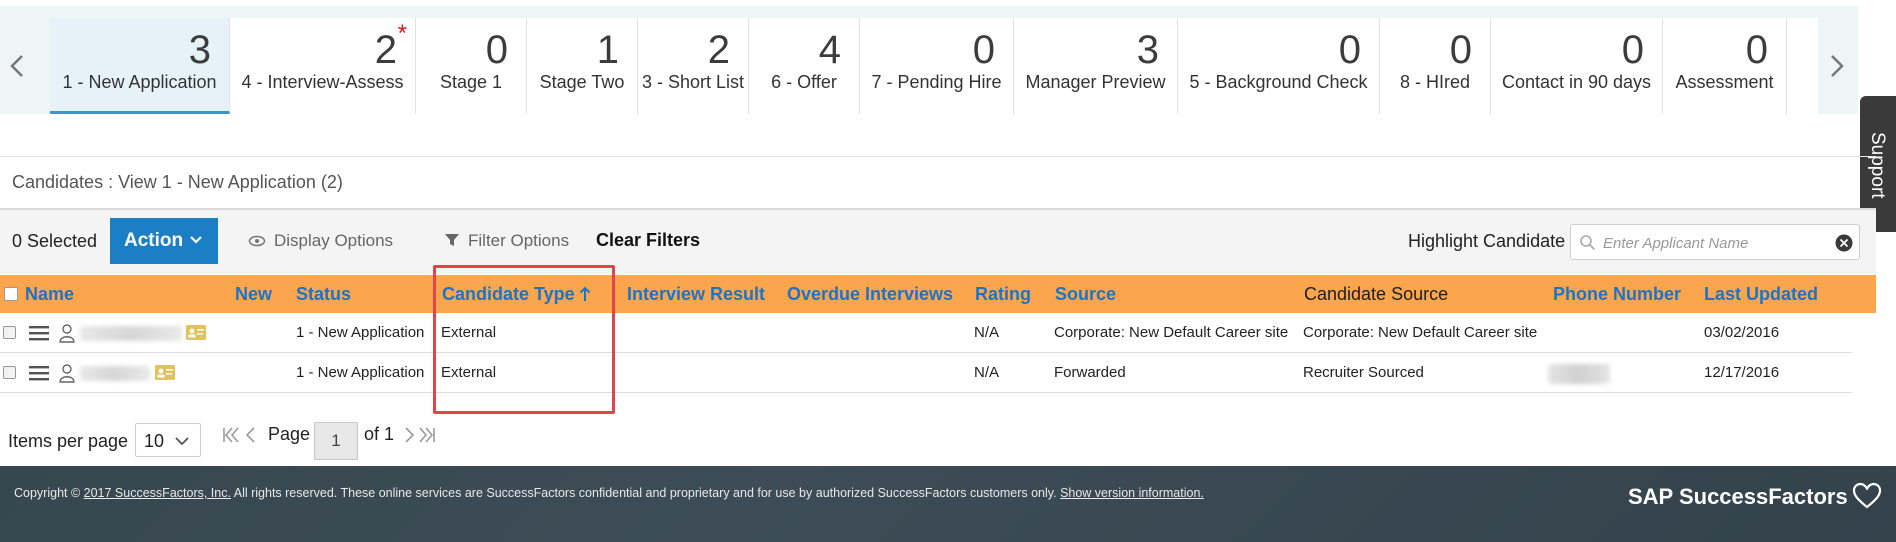  I want to click on candidate-type-cell: External, so click(469, 332).